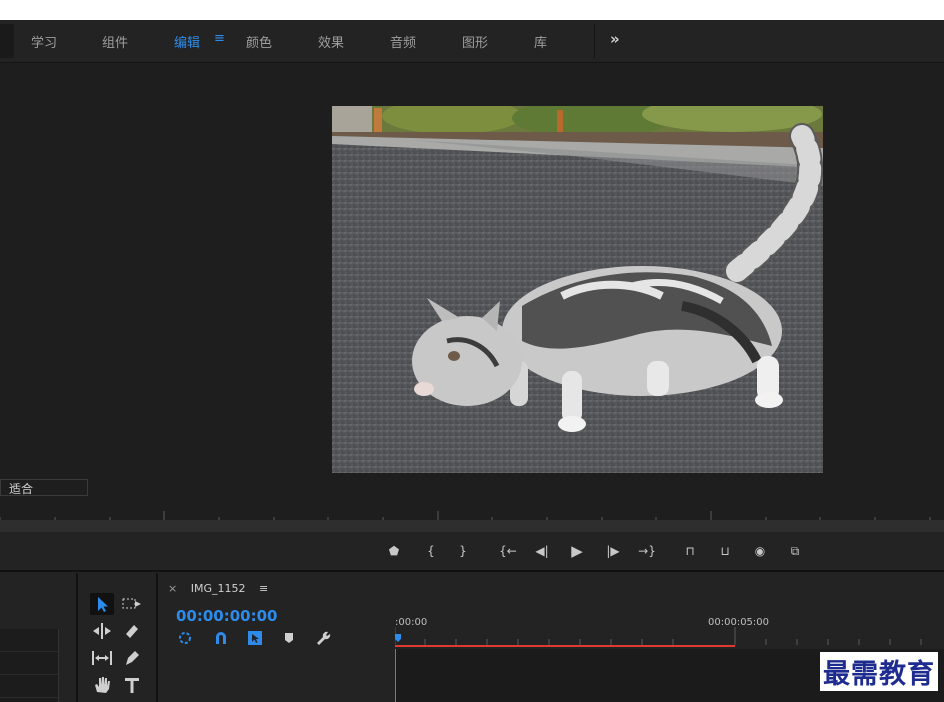 The height and width of the screenshot is (702, 944). Describe the element at coordinates (102, 658) in the screenshot. I see `slip-tool-icon` at that location.